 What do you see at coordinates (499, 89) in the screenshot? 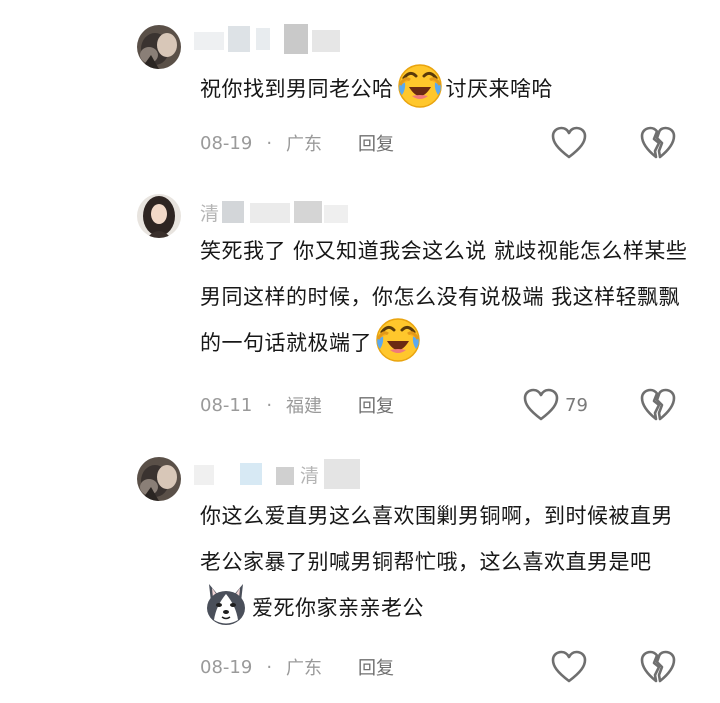
I see `comment-text-part: 讨厌来啥哈` at bounding box center [499, 89].